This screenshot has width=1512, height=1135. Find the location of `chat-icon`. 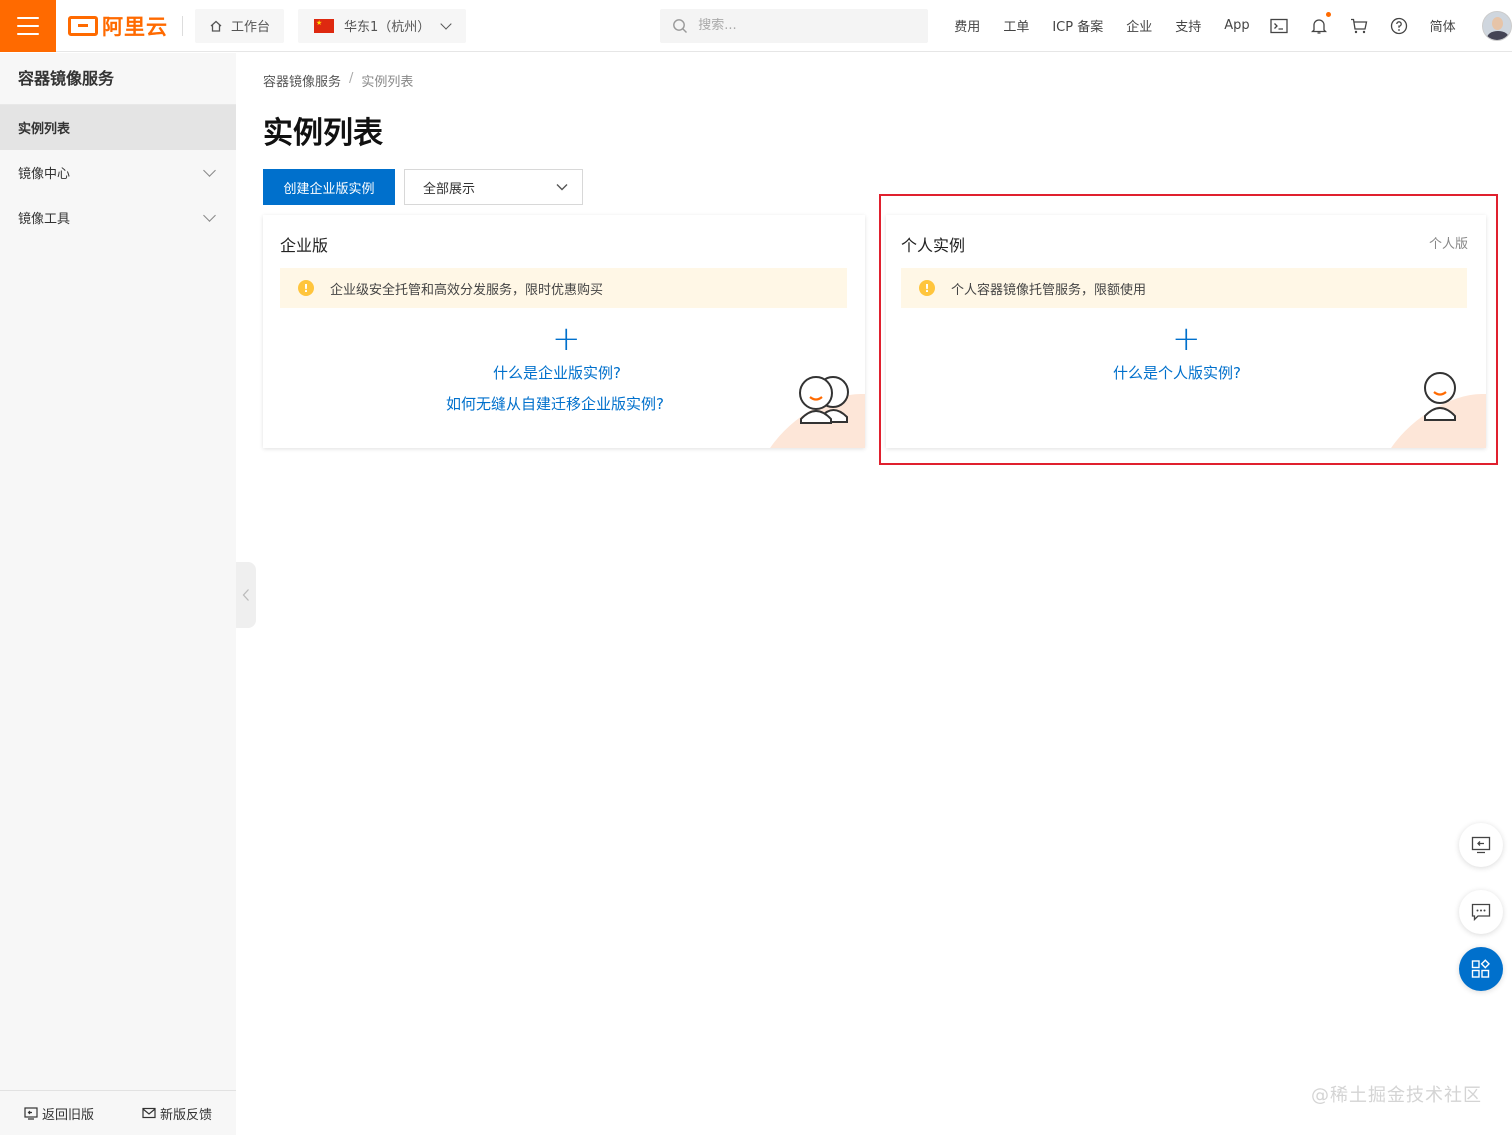

chat-icon is located at coordinates (1481, 912).